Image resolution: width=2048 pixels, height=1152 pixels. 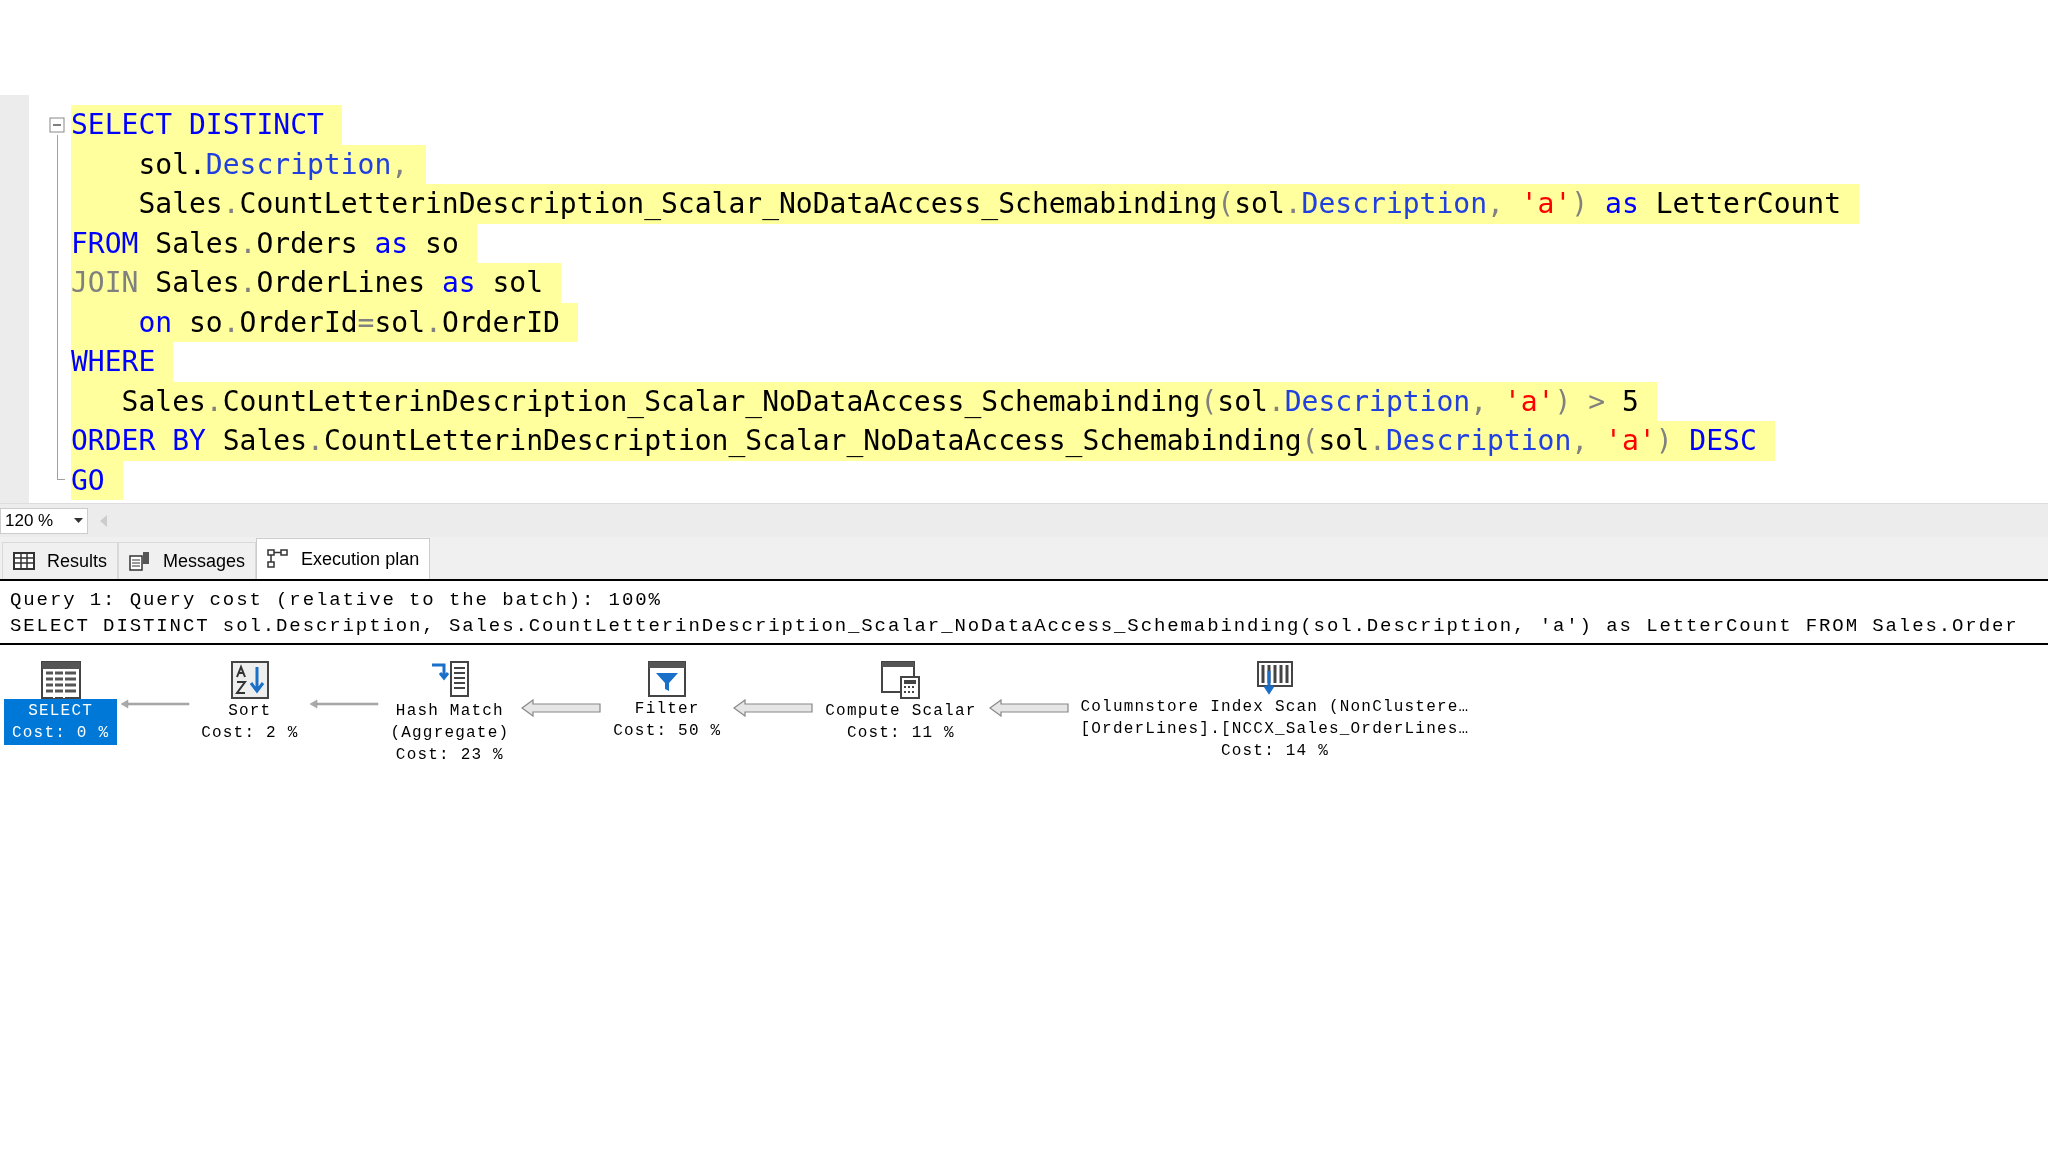 I want to click on plan-node-label: SELECT Cost: 0 %, so click(x=61, y=722).